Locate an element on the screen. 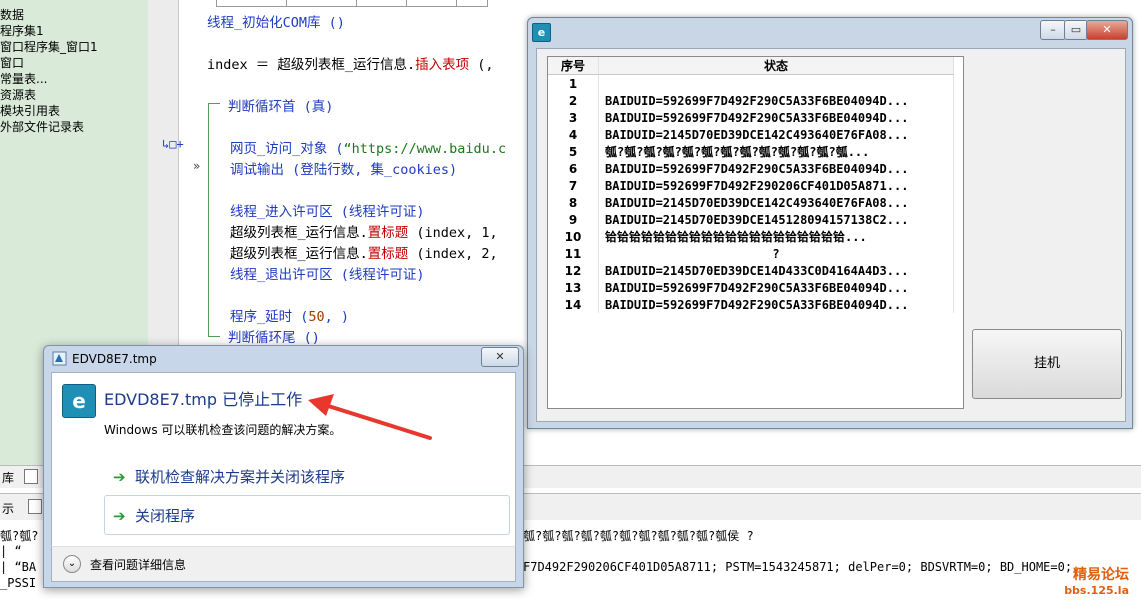  code-line: 程序_延时 (50, ) is located at coordinates (289, 315).